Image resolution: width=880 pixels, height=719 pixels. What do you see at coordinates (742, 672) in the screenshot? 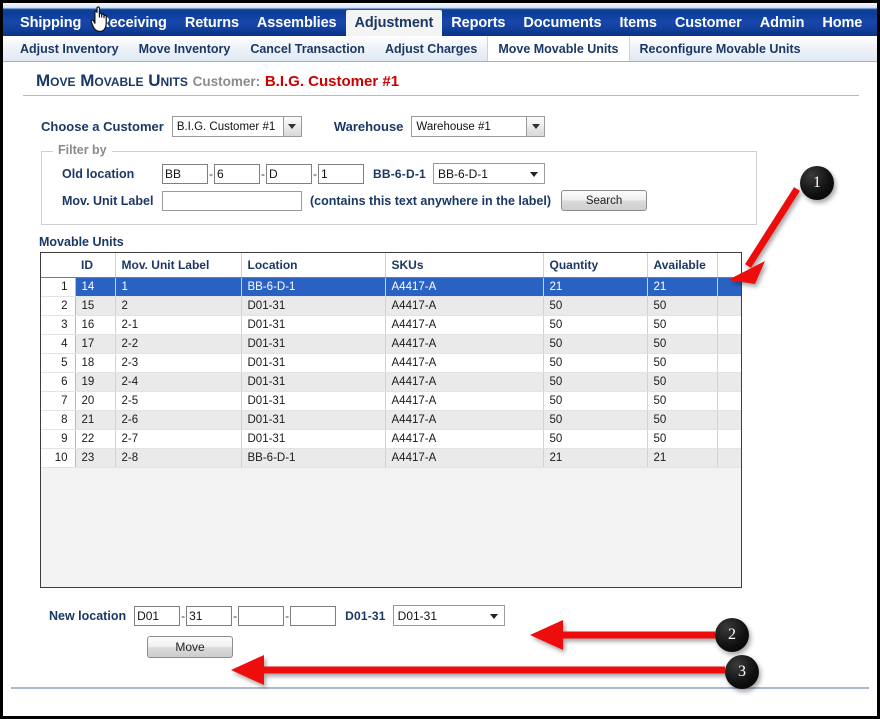
I see `annotation-badge-3: 3` at bounding box center [742, 672].